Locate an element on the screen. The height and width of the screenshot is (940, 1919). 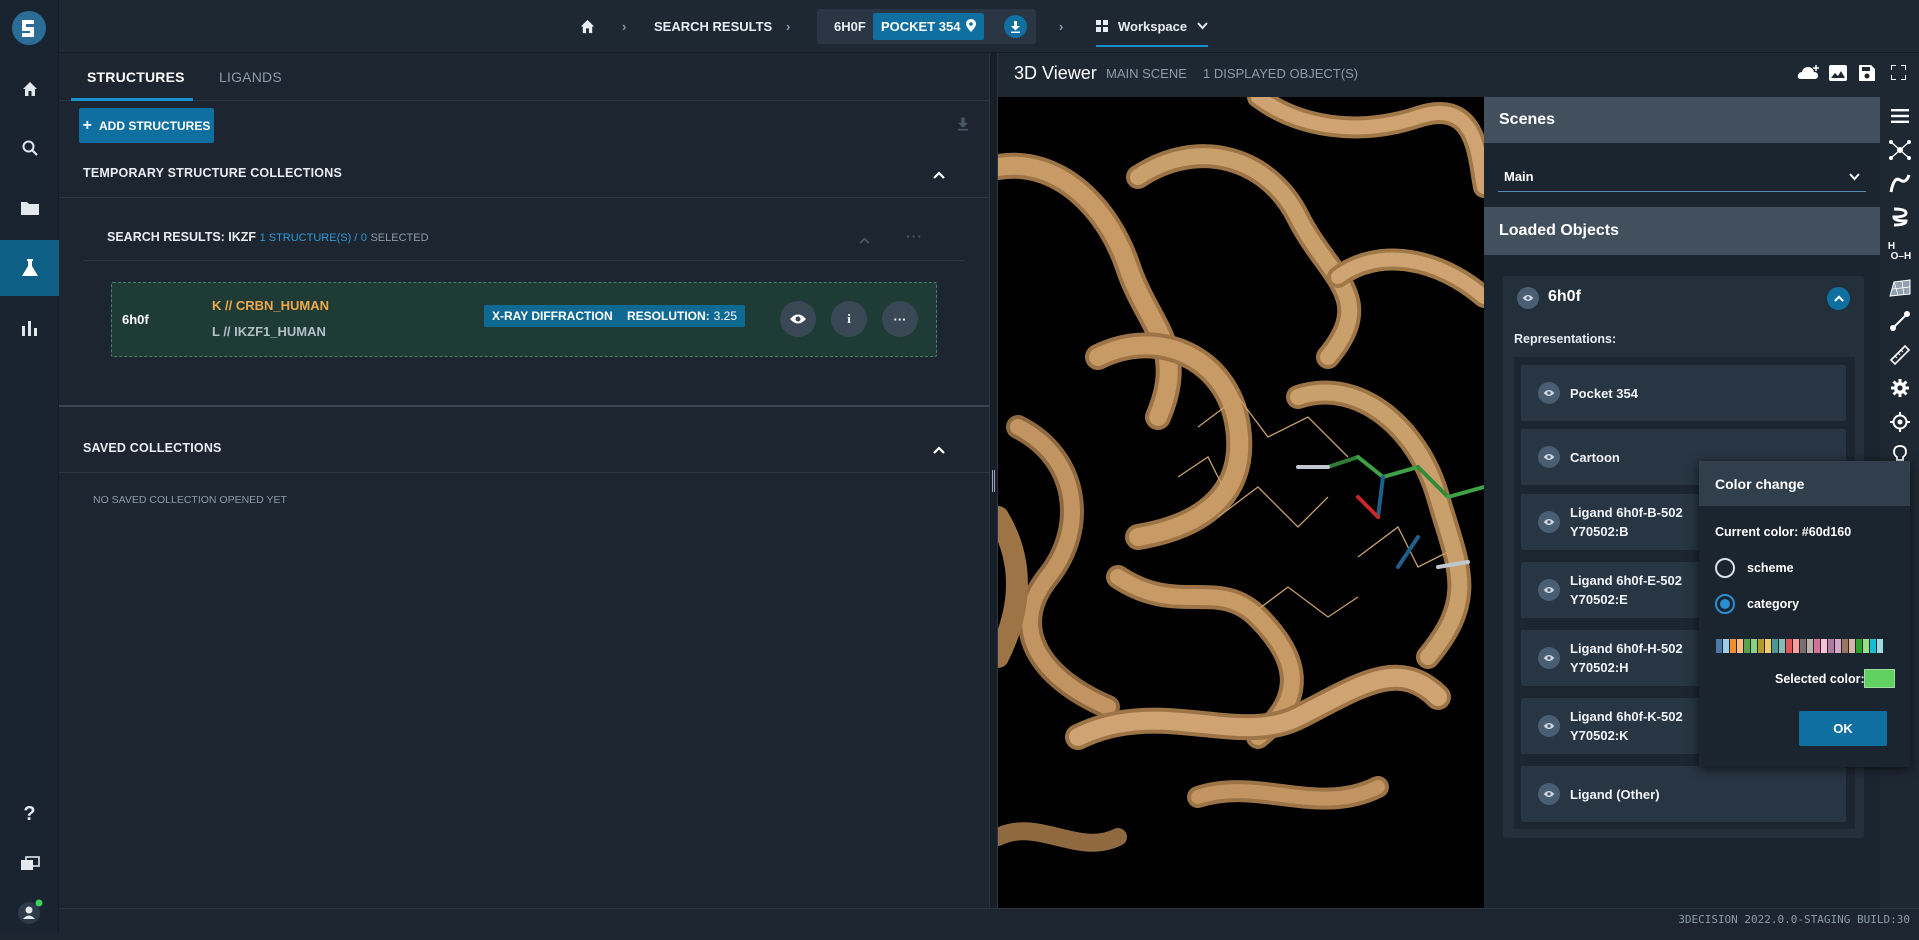
color-palette is located at coordinates (1799, 646).